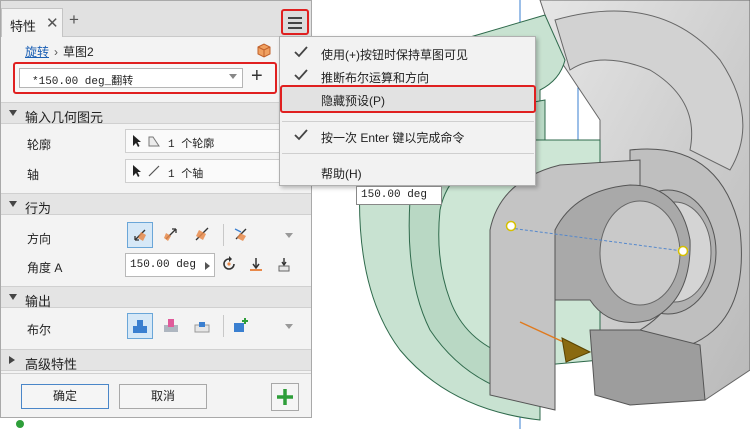 This screenshot has height=429, width=750. I want to click on add-preset-button: +, so click(257, 76).